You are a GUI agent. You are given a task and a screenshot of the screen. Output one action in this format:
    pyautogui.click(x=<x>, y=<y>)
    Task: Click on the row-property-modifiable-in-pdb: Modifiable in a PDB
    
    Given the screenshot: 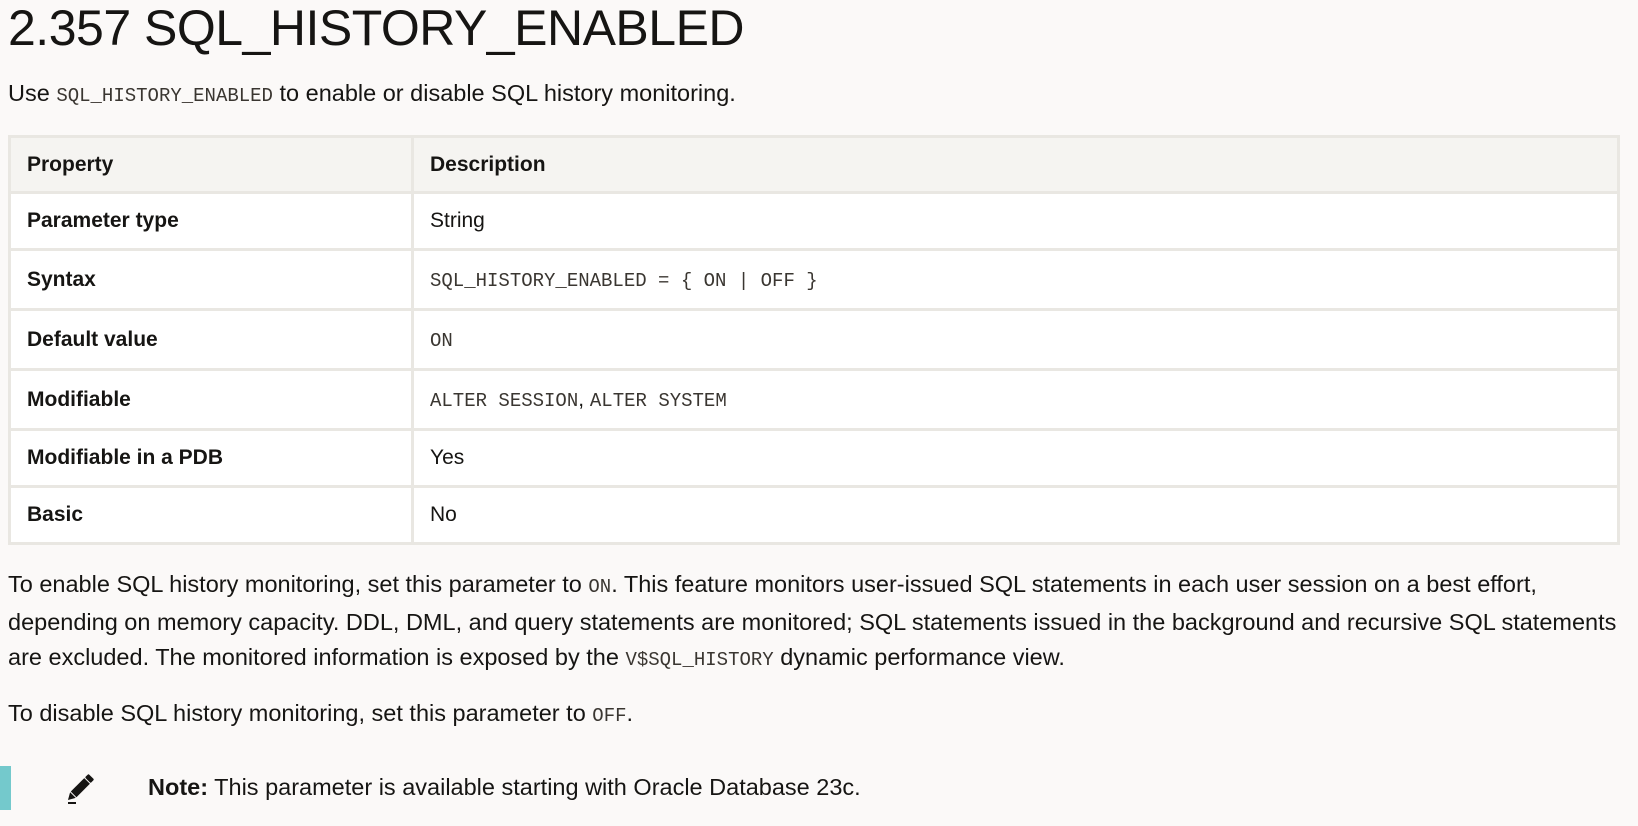 What is the action you would take?
    pyautogui.click(x=211, y=458)
    